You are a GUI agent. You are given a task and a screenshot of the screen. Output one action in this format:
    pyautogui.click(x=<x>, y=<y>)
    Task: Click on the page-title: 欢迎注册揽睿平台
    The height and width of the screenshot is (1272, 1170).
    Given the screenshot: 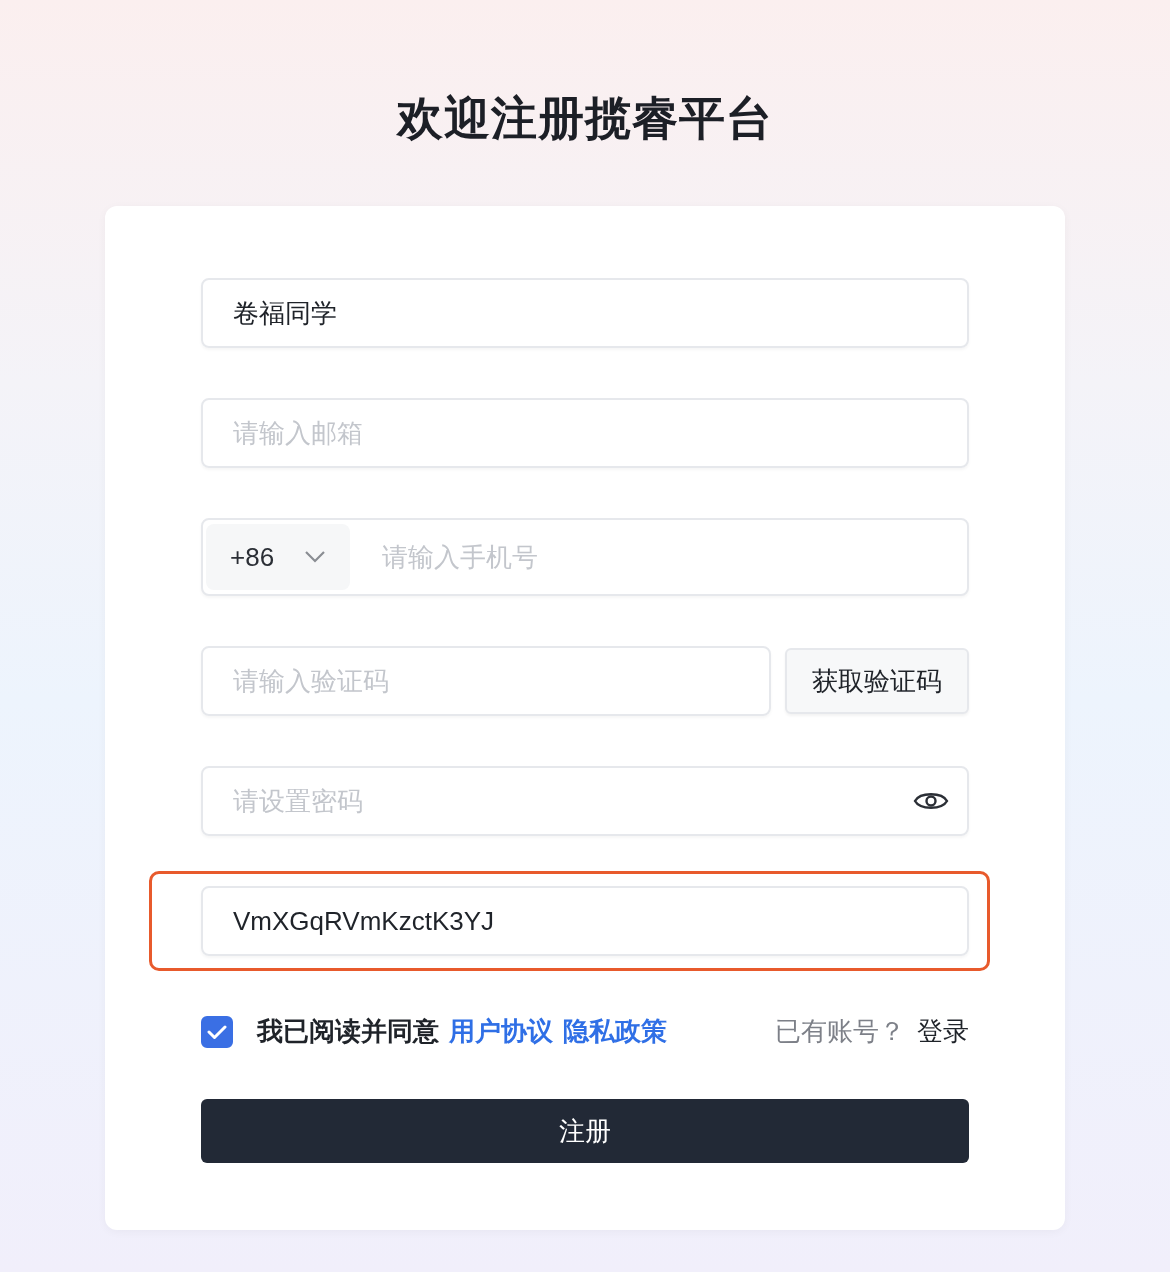 What is the action you would take?
    pyautogui.click(x=584, y=118)
    